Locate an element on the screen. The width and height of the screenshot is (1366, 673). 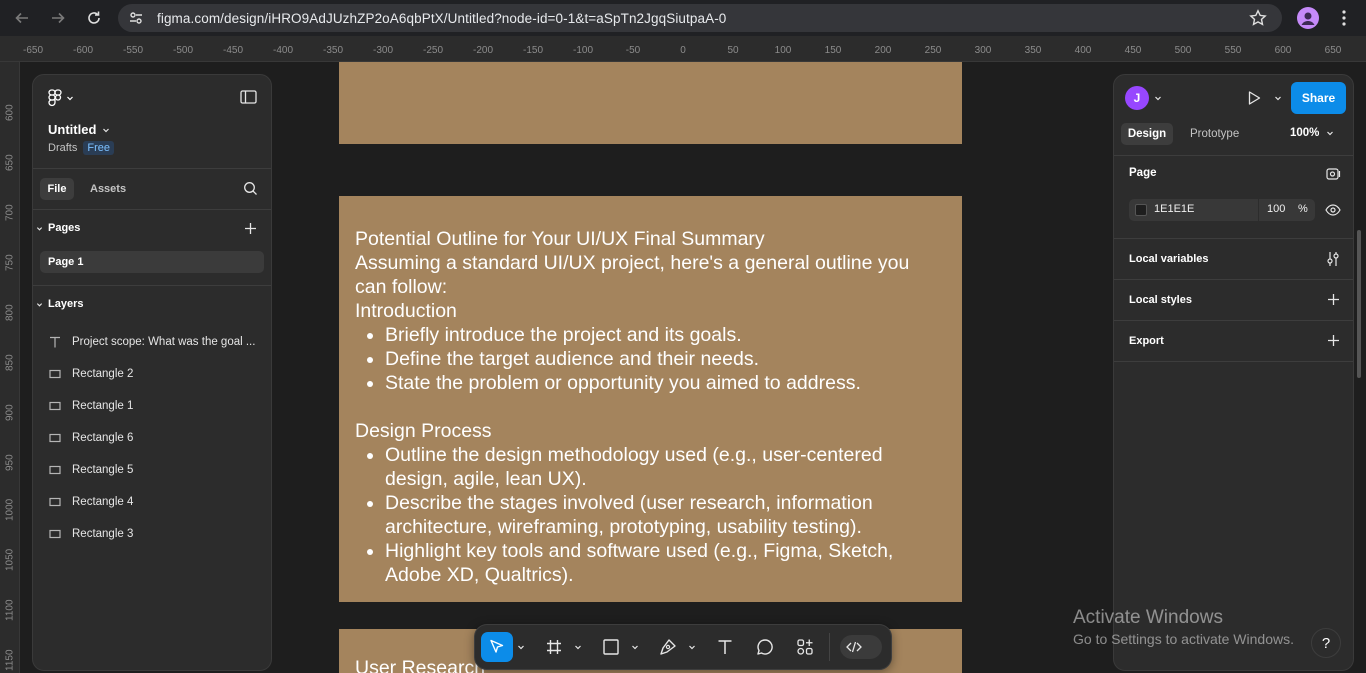
zoom-dropdown: 100% is located at coordinates (1312, 133).